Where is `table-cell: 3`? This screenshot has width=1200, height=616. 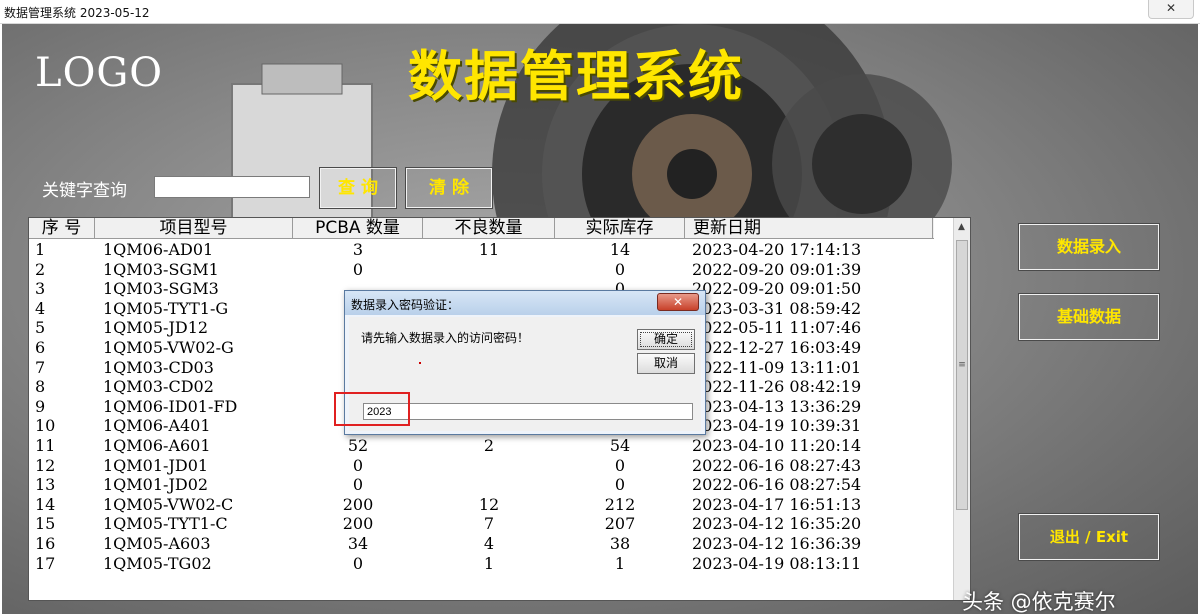 table-cell: 3 is located at coordinates (358, 249).